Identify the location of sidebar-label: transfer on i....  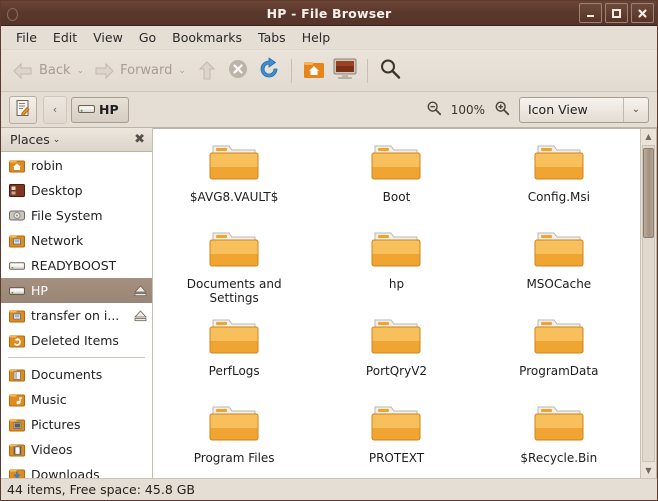
(75, 315).